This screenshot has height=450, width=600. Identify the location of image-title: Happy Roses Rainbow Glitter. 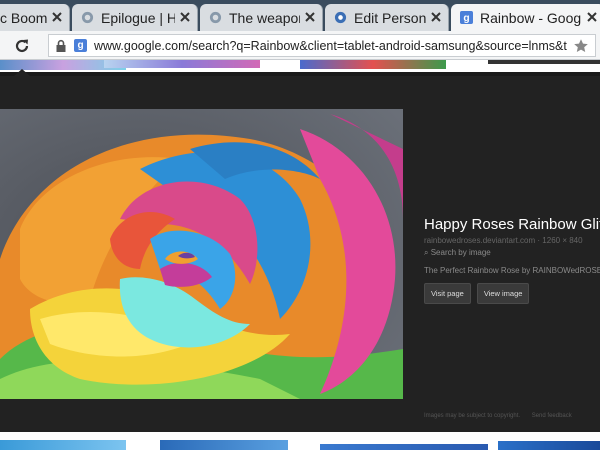
(512, 224).